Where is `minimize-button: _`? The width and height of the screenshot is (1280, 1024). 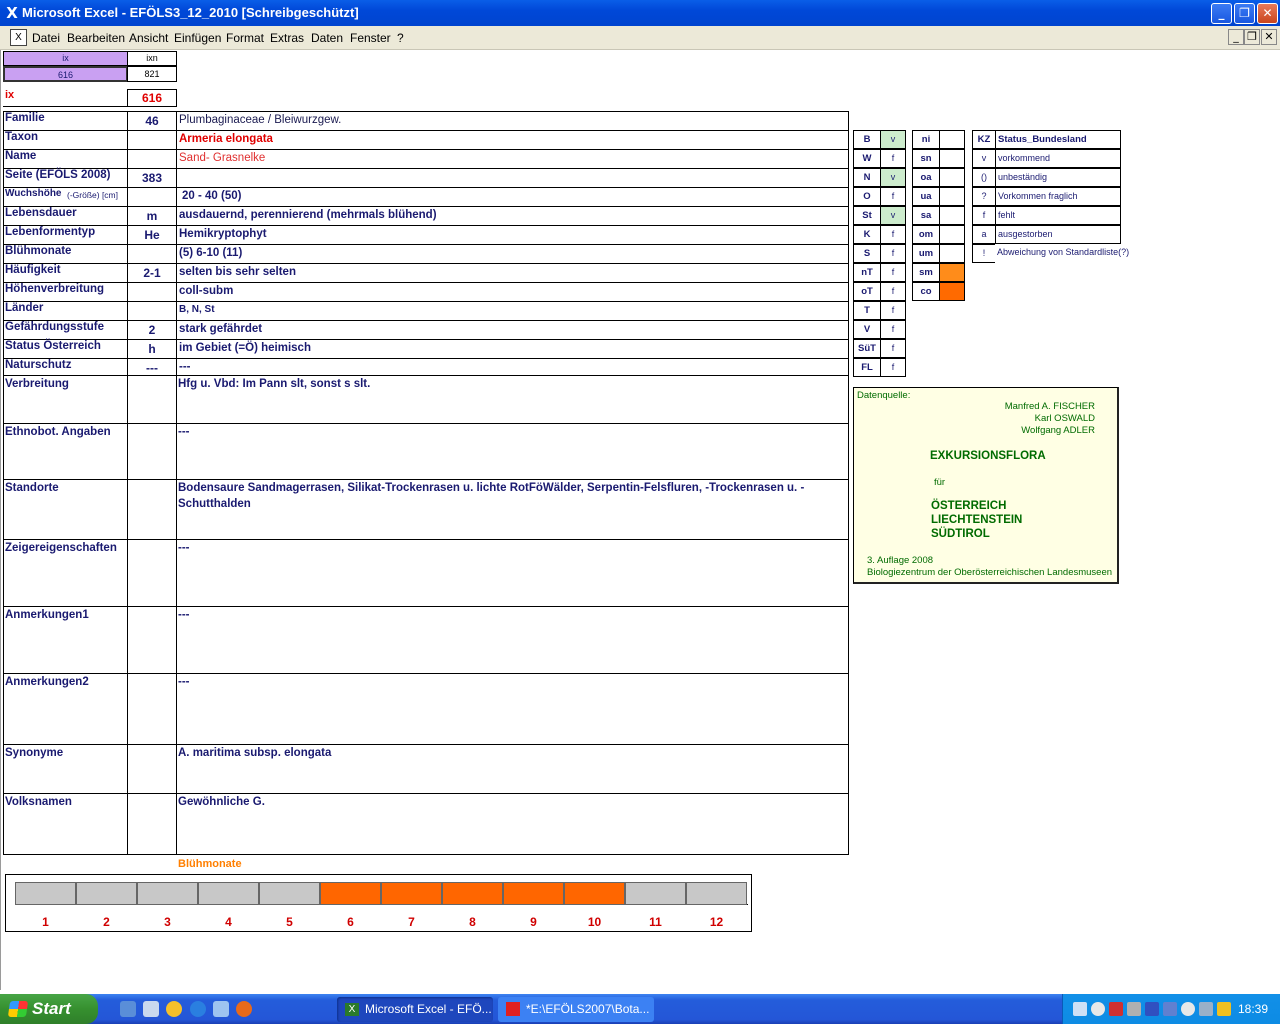
minimize-button: _ is located at coordinates (1221, 13).